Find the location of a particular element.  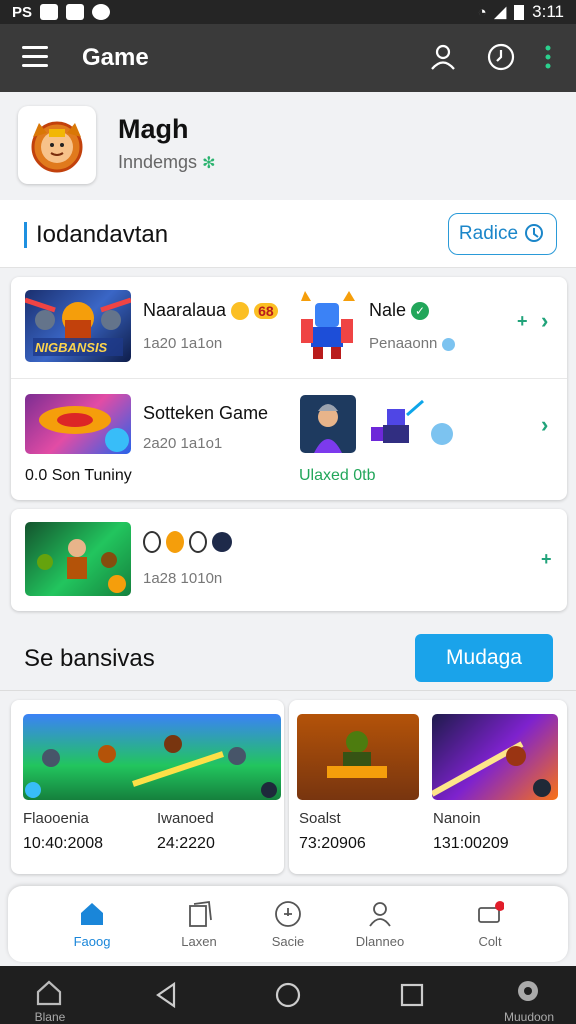

game-meta: 1a20 1a1on is located at coordinates (183, 343).